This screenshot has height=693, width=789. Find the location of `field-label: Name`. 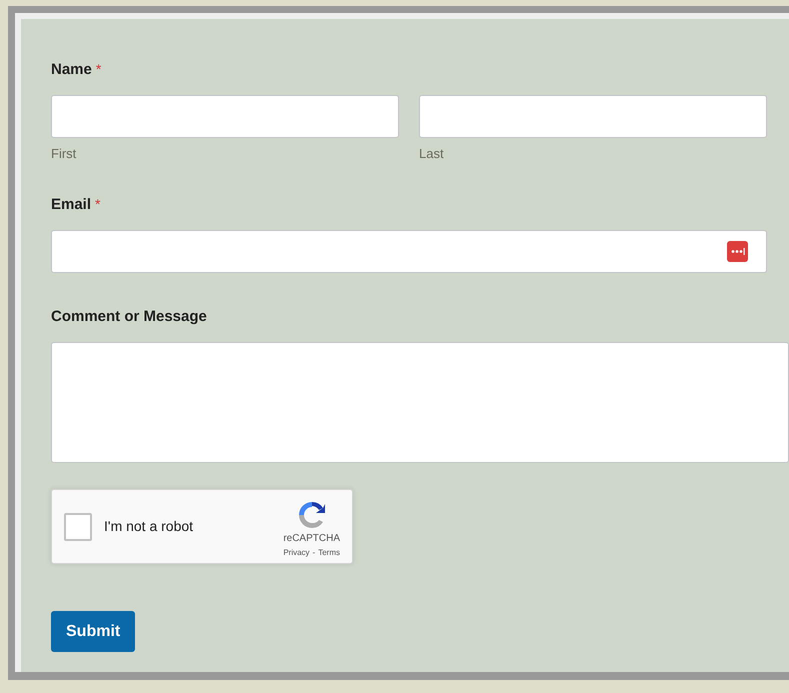

field-label: Name is located at coordinates (71, 70).